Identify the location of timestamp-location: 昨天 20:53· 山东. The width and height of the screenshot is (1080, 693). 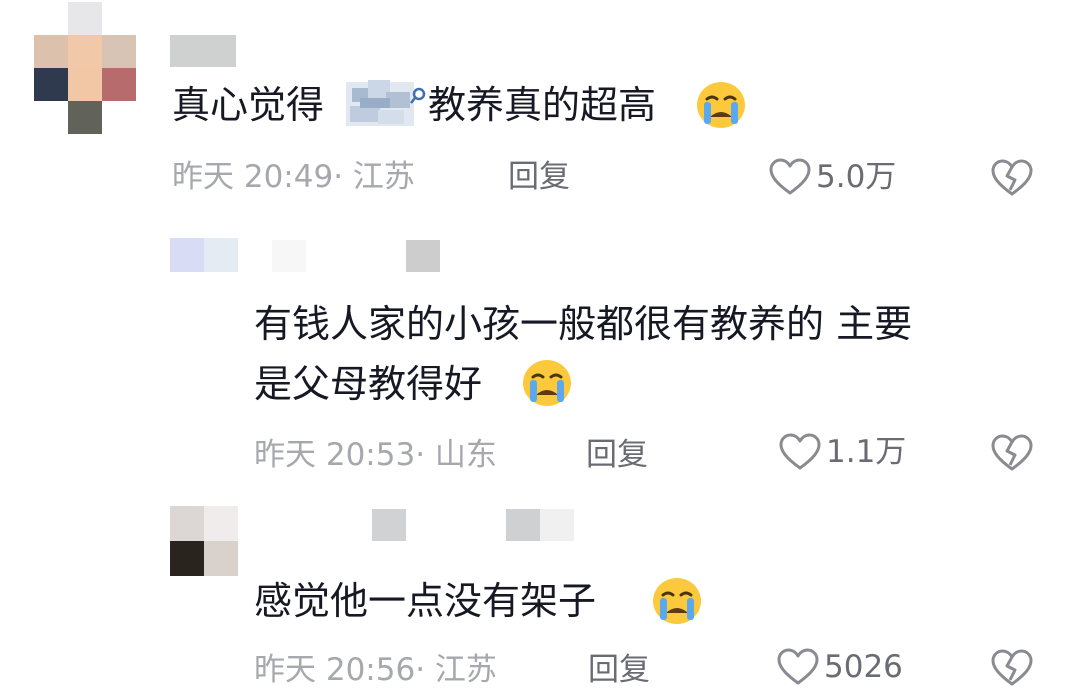
(375, 455).